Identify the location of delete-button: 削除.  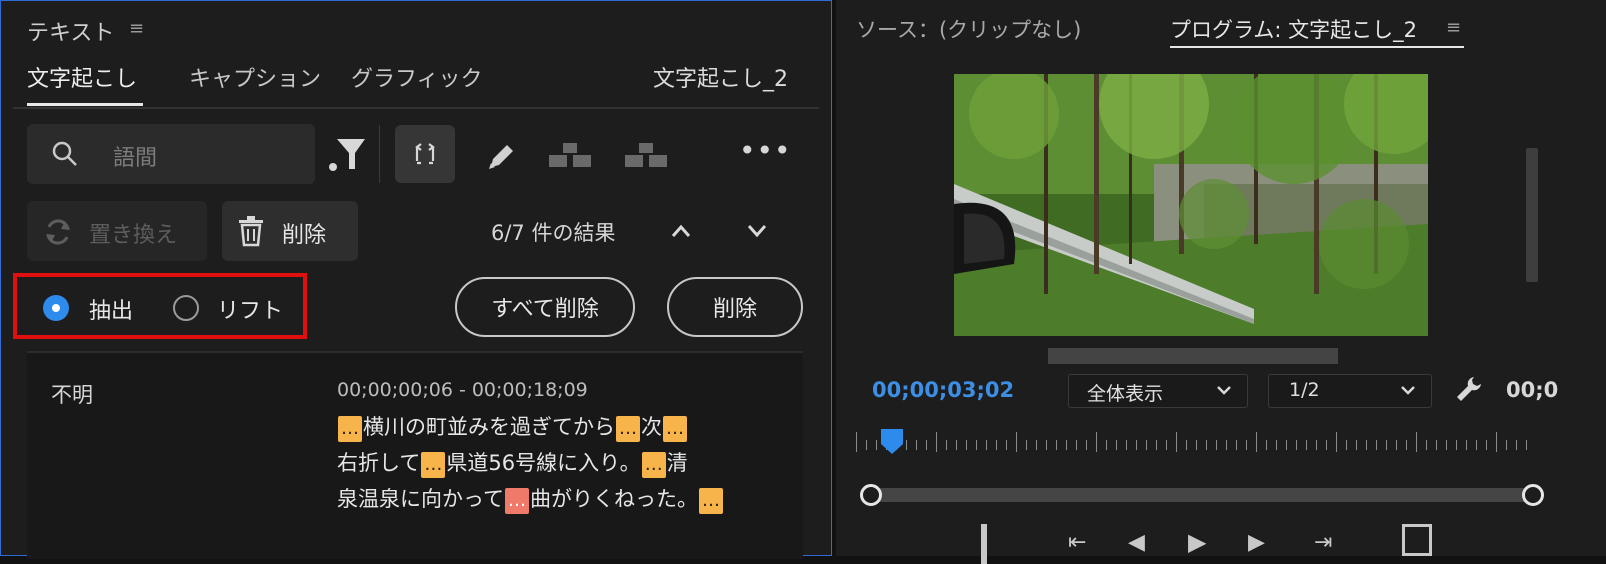
(290, 231).